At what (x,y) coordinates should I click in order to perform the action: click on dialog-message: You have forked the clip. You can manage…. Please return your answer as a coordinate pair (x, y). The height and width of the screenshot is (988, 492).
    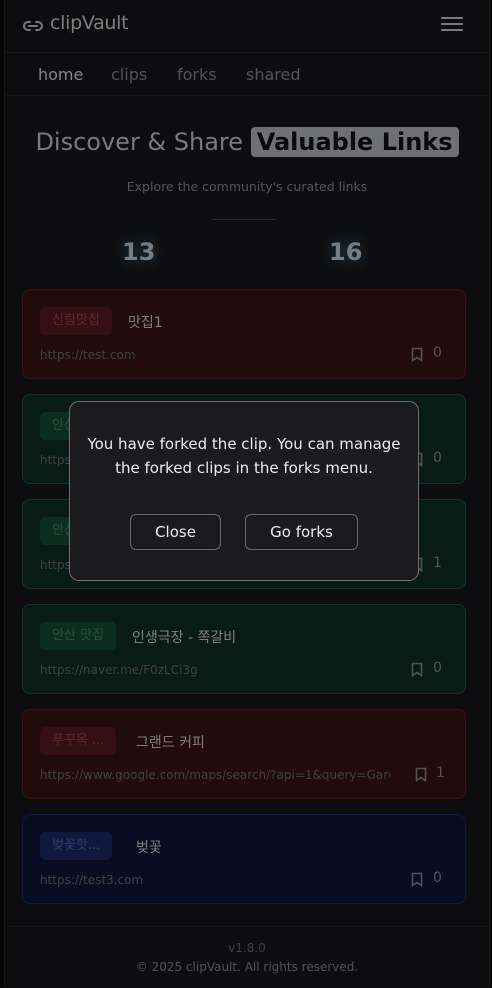
    Looking at the image, I should click on (244, 456).